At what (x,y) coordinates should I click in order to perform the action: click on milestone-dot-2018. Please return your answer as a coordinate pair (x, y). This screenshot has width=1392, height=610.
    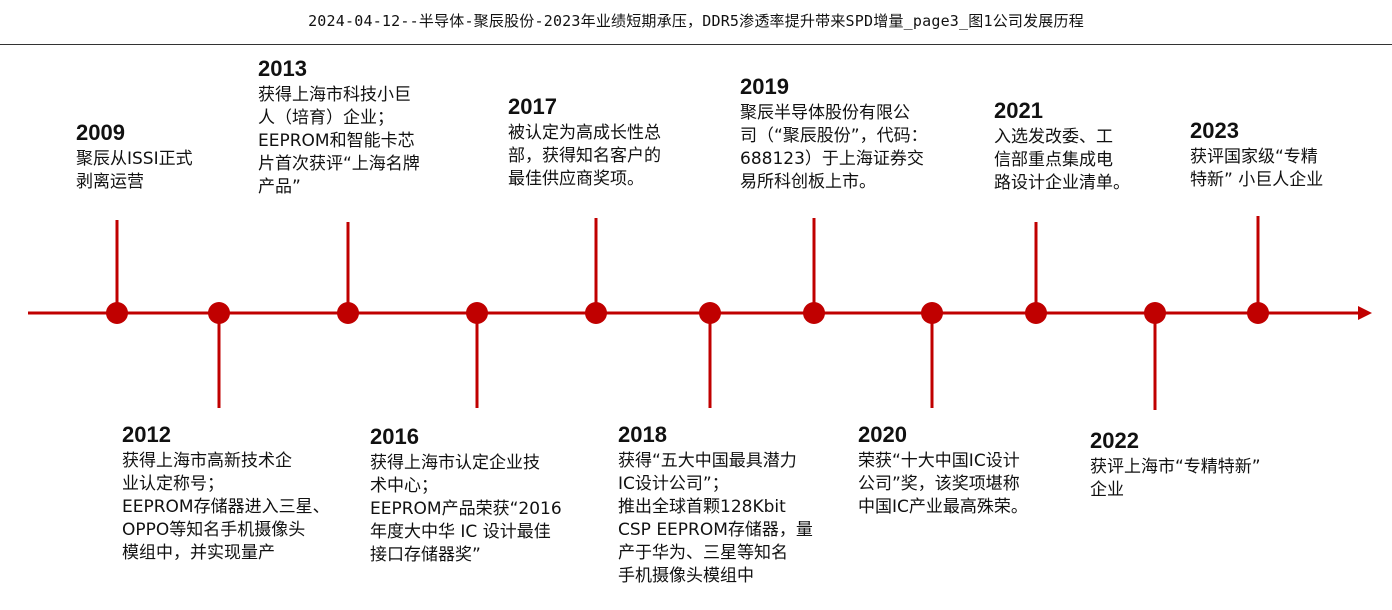
    Looking at the image, I should click on (710, 313).